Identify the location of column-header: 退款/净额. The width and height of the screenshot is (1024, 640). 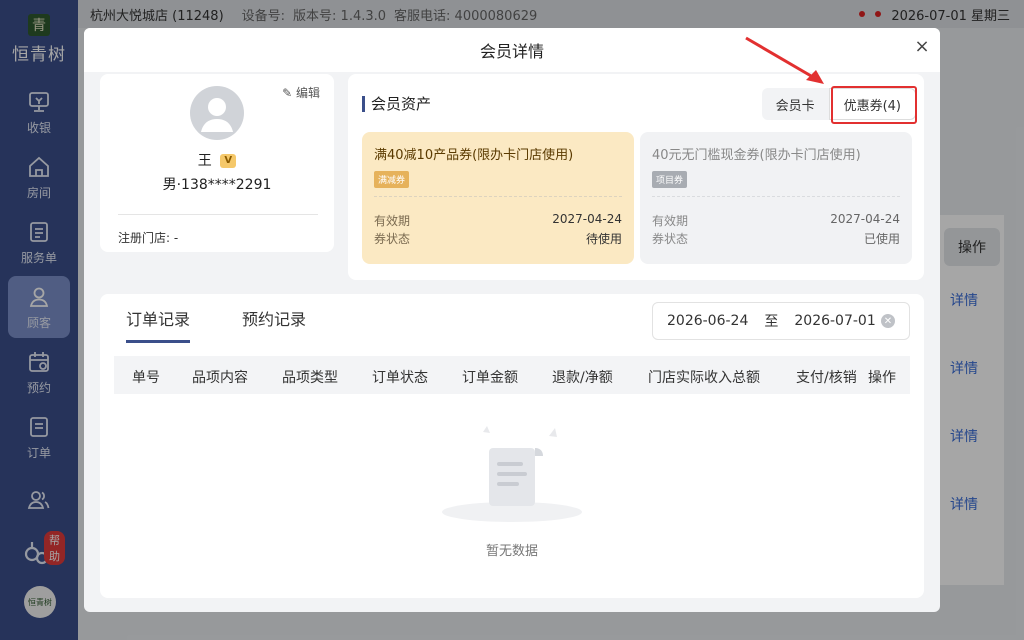
(582, 378).